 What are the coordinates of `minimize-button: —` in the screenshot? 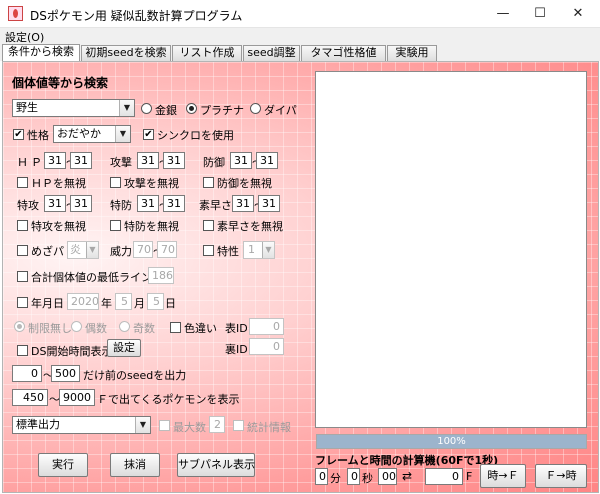 It's located at (503, 14).